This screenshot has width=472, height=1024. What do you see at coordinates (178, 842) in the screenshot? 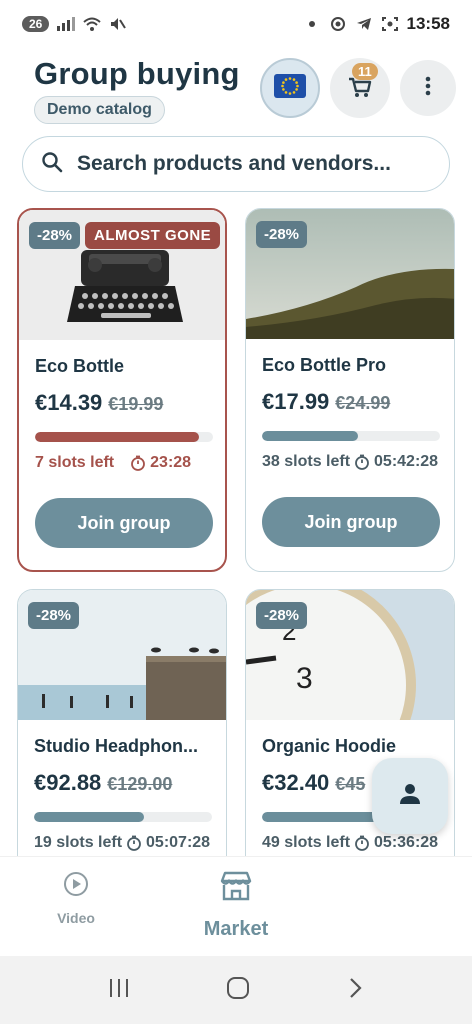
I see `countdown-timer: 05:07:28` at bounding box center [178, 842].